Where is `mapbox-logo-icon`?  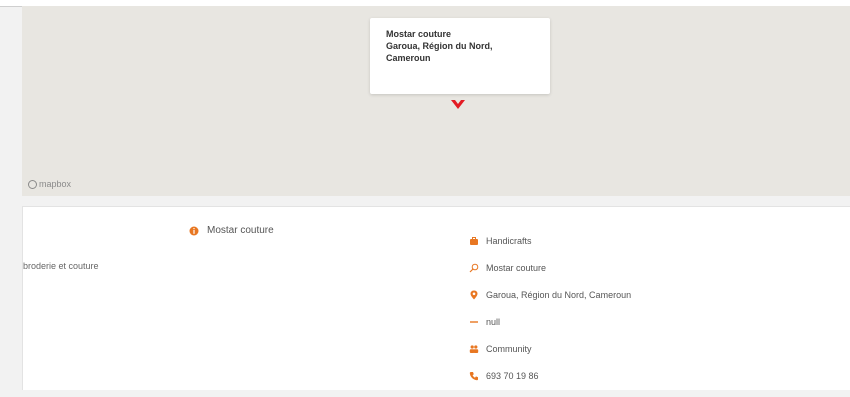 mapbox-logo-icon is located at coordinates (32, 184).